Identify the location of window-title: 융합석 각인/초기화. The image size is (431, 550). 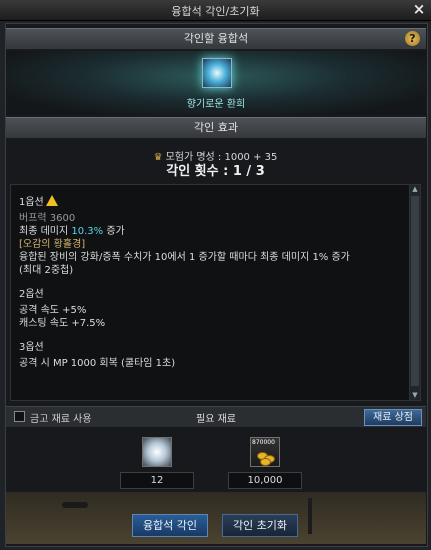
(215, 11).